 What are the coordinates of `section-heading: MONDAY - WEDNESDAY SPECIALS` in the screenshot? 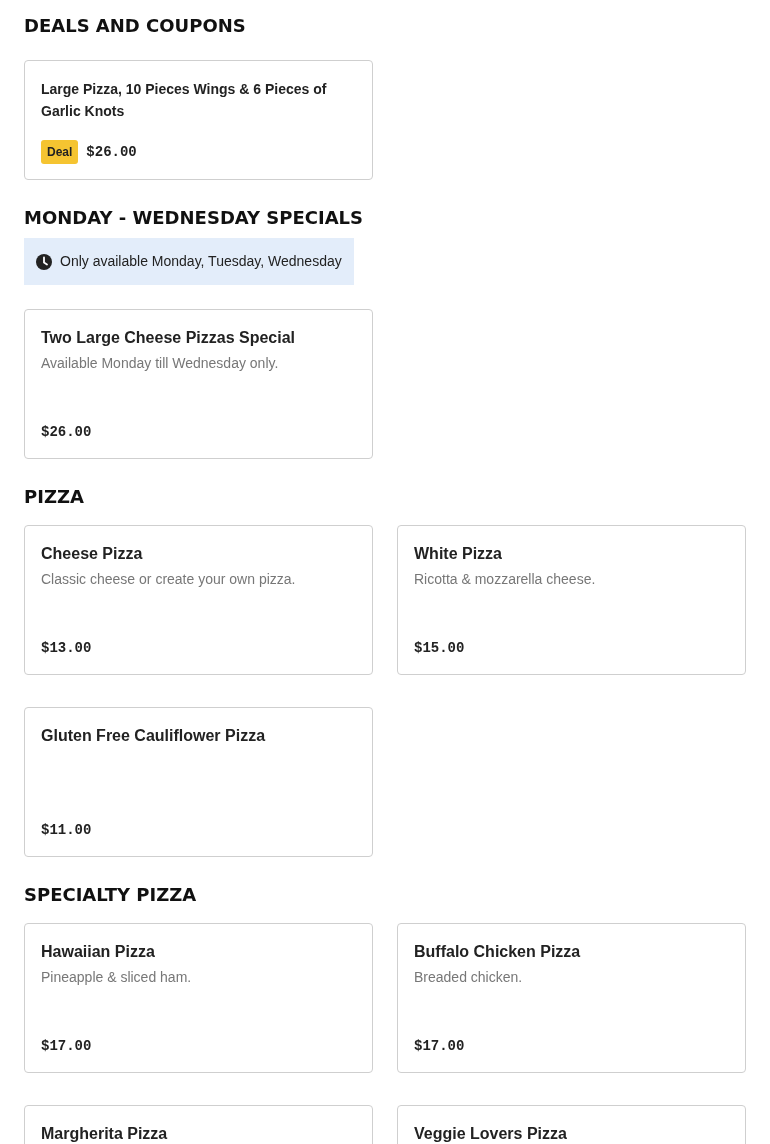 It's located at (194, 218).